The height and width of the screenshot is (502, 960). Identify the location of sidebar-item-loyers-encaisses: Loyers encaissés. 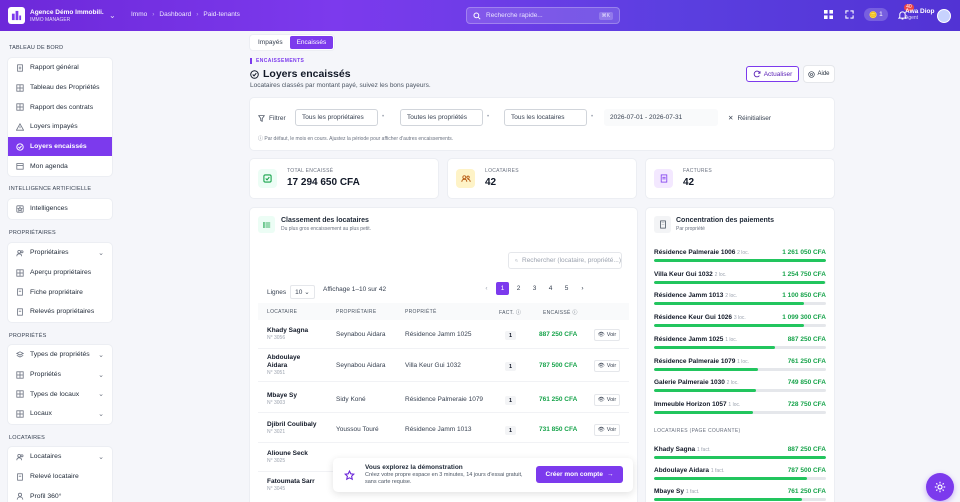
(60, 146).